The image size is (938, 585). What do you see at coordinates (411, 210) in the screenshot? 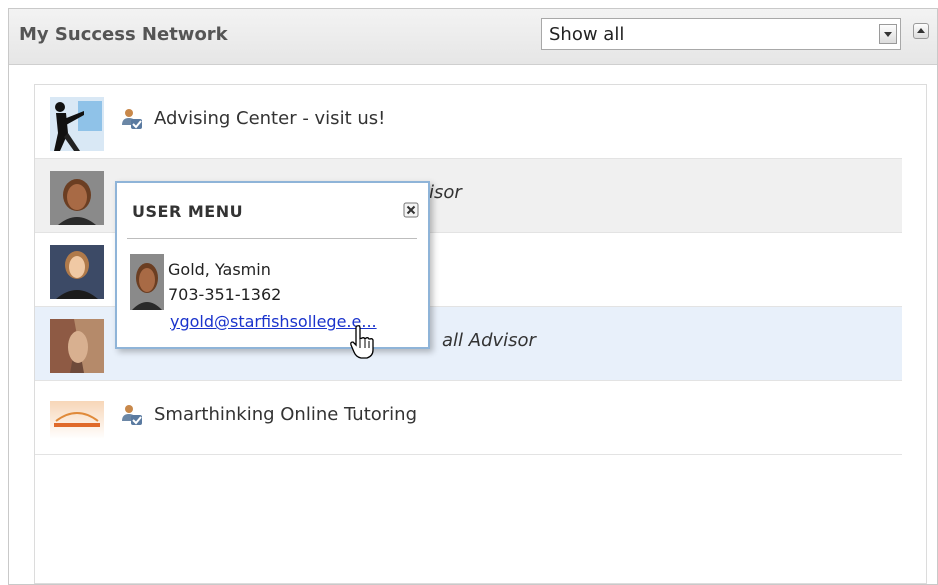
I see `close-icon` at bounding box center [411, 210].